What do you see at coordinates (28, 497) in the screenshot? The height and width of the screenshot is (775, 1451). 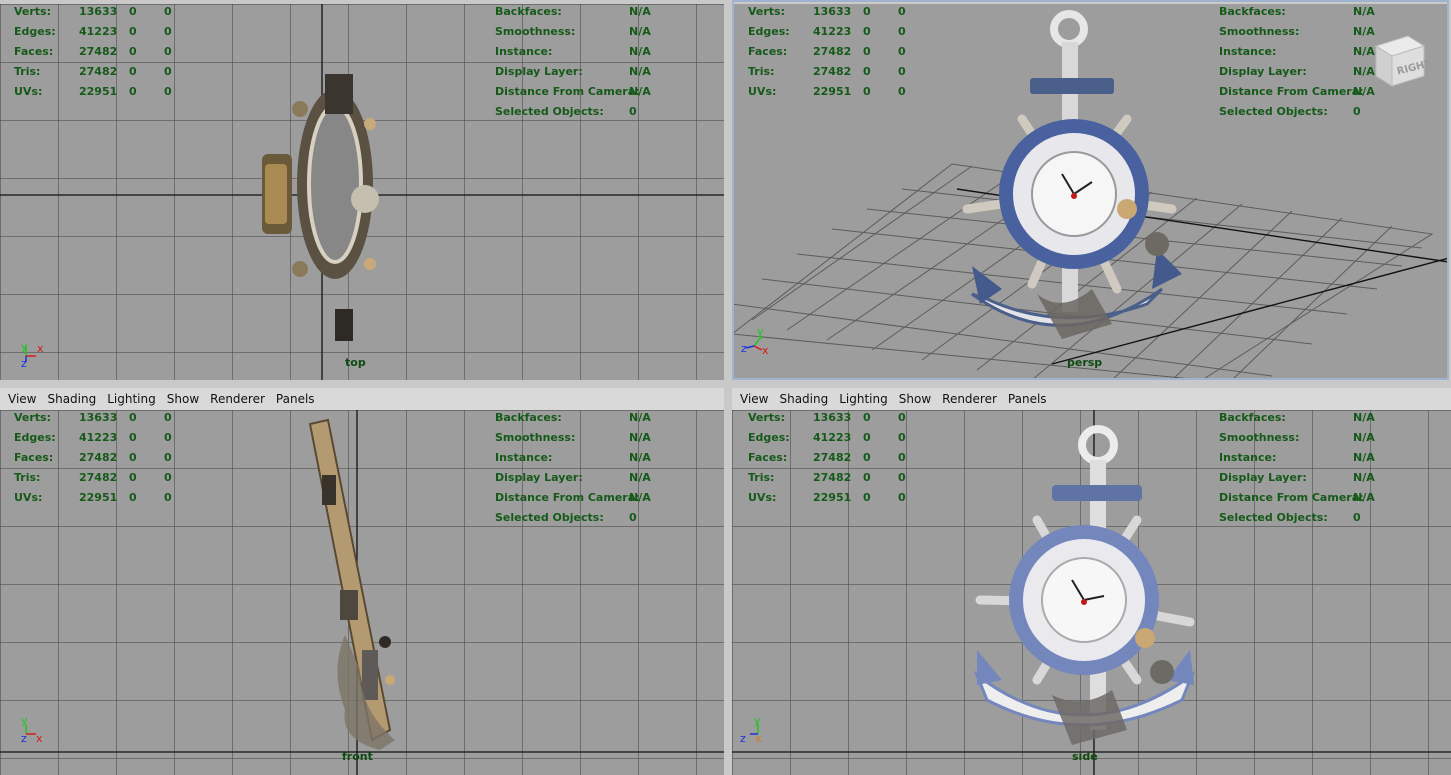 I see `uvs-label: UVs:` at bounding box center [28, 497].